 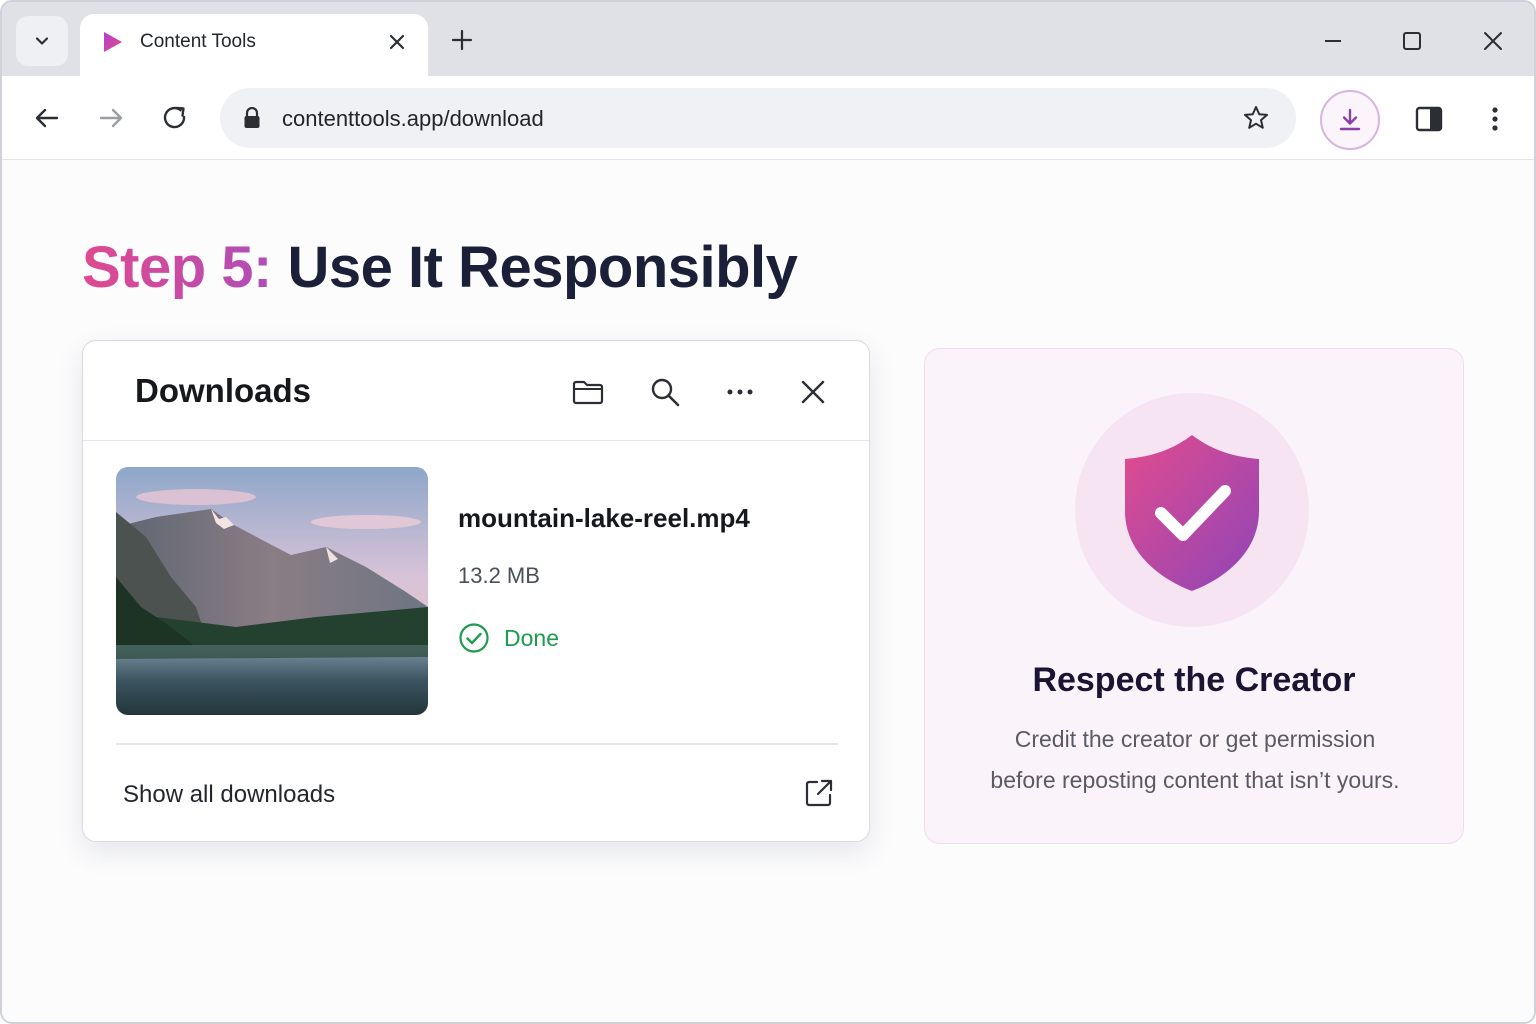 I want to click on tab-search-button, so click(x=42, y=41).